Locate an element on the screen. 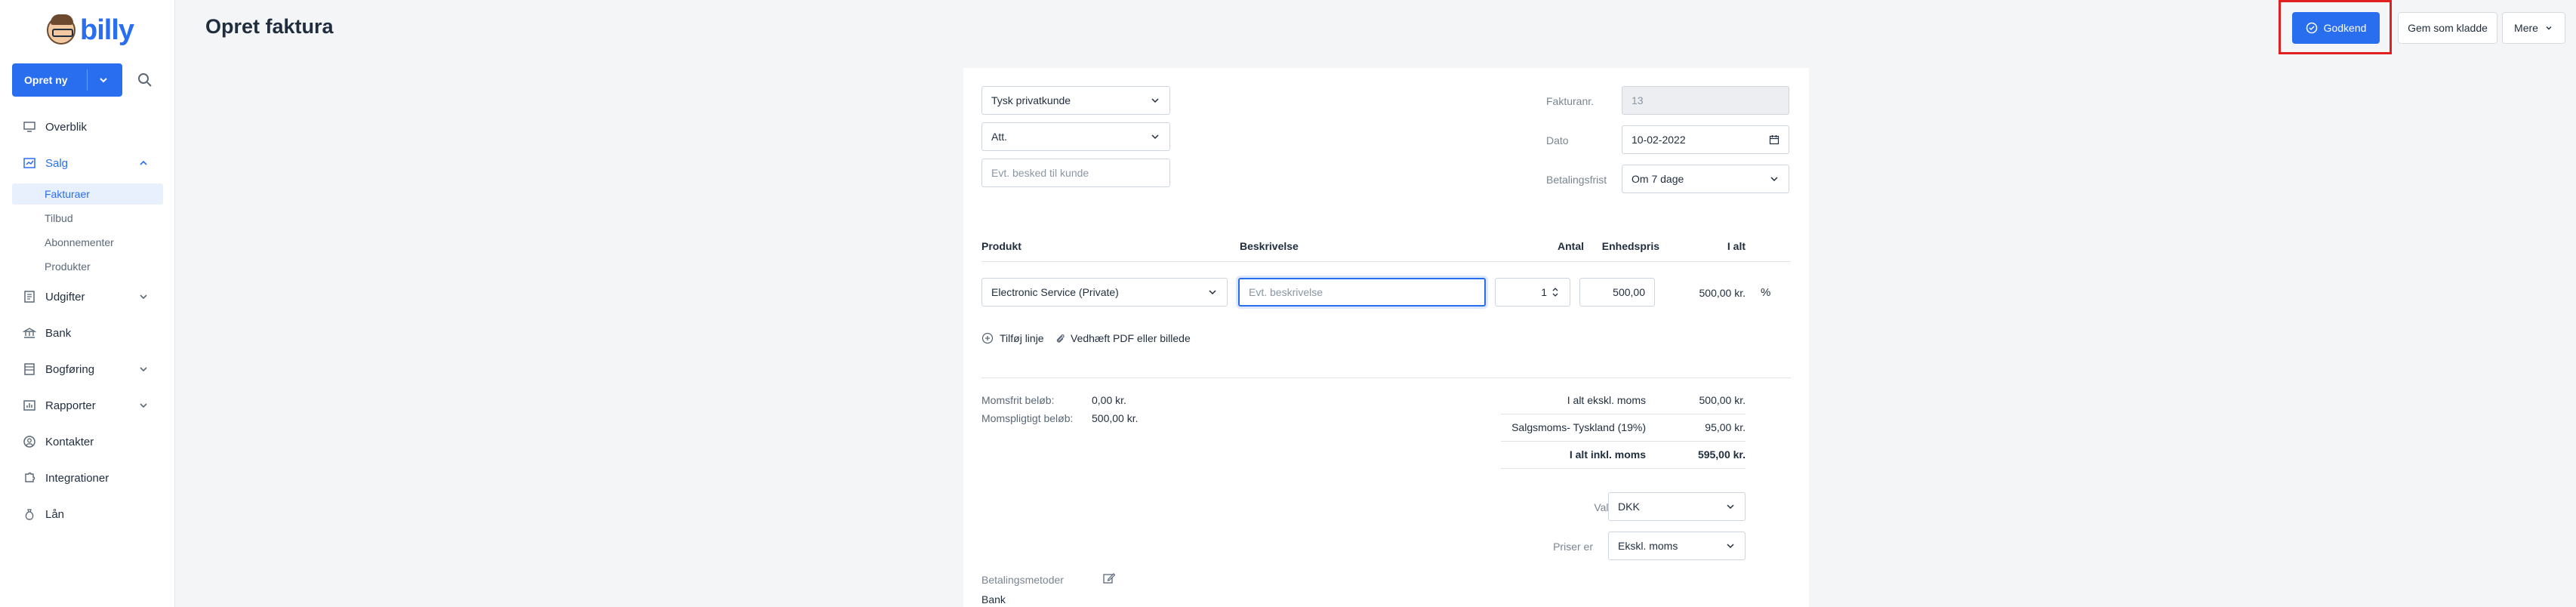 Image resolution: width=2576 pixels, height=607 pixels. plus-circle-icon is located at coordinates (987, 338).